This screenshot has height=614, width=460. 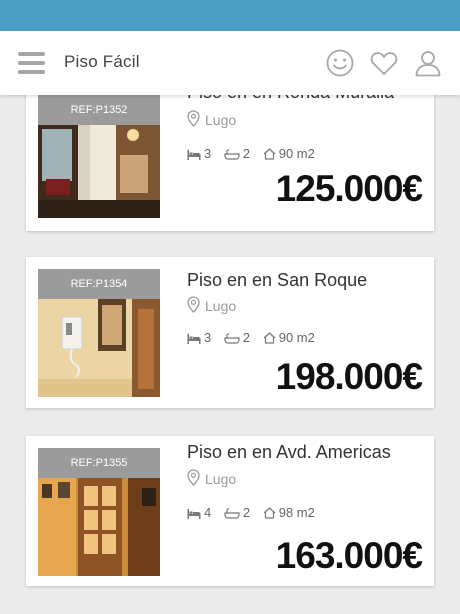 What do you see at coordinates (384, 63) in the screenshot?
I see `heart-icon` at bounding box center [384, 63].